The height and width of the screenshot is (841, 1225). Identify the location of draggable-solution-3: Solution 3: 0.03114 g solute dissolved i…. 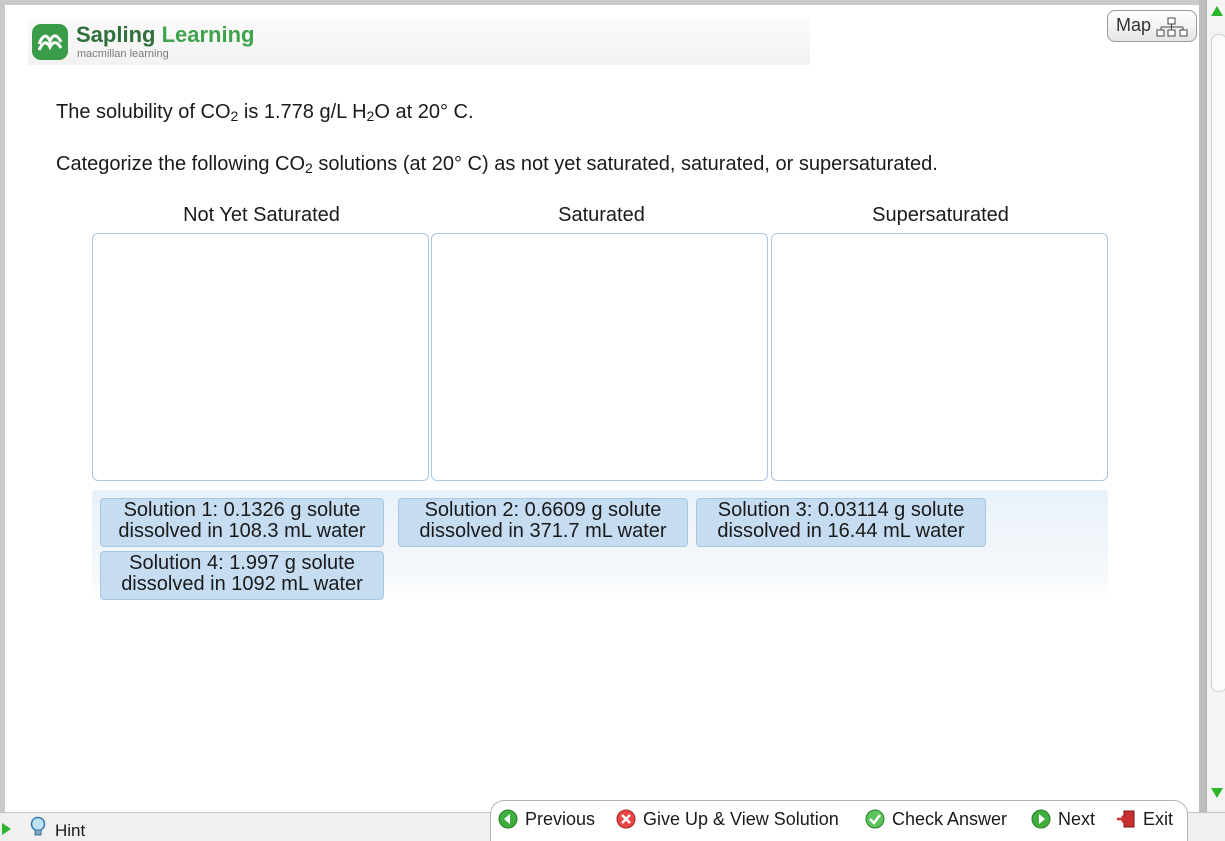
(841, 522).